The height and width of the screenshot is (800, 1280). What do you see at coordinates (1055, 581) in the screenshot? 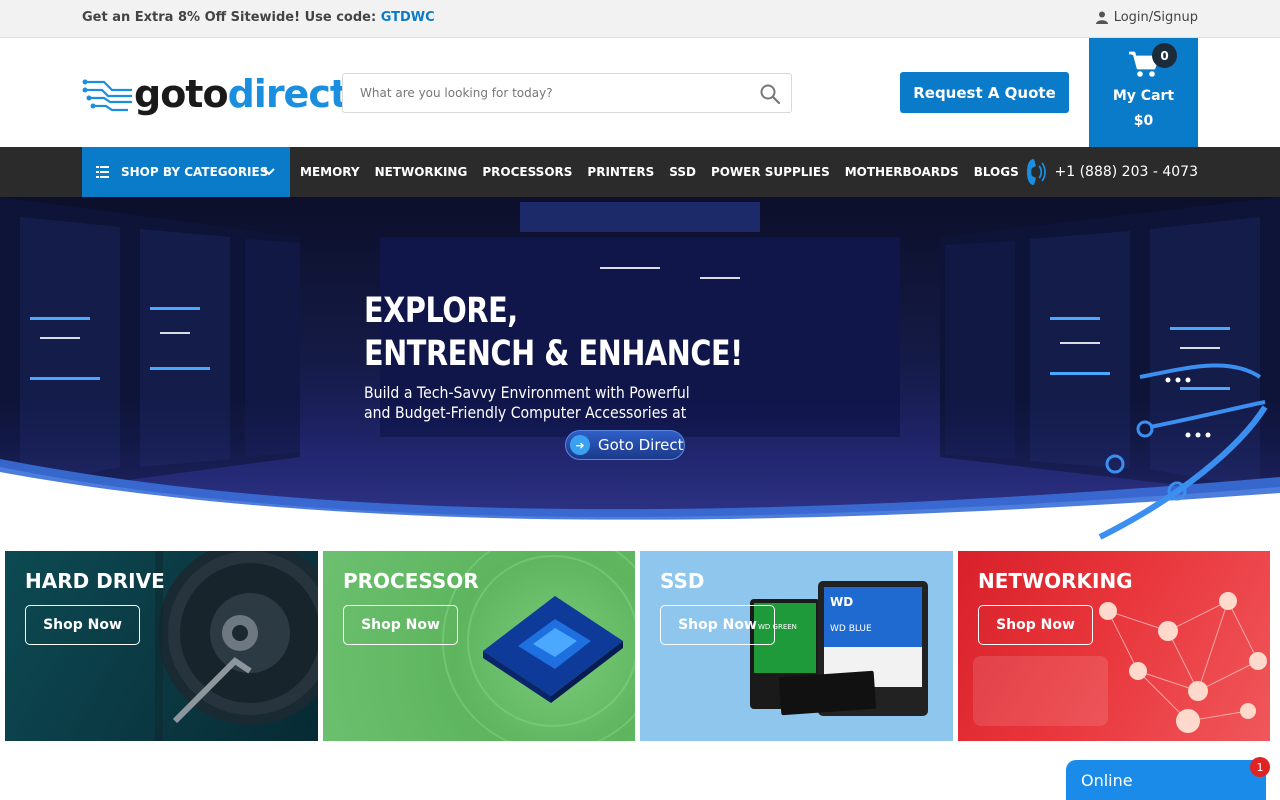
I see `tile-title: NETWORKING` at bounding box center [1055, 581].